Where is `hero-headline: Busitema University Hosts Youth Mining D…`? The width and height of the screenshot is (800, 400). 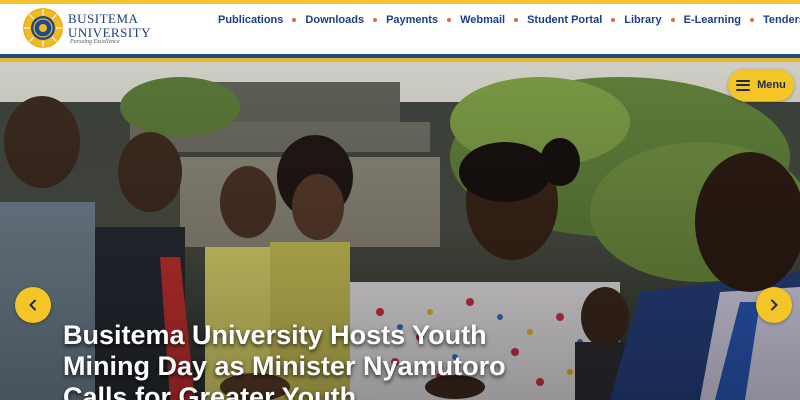 hero-headline: Busitema University Hosts Youth Mining D… is located at coordinates (298, 360).